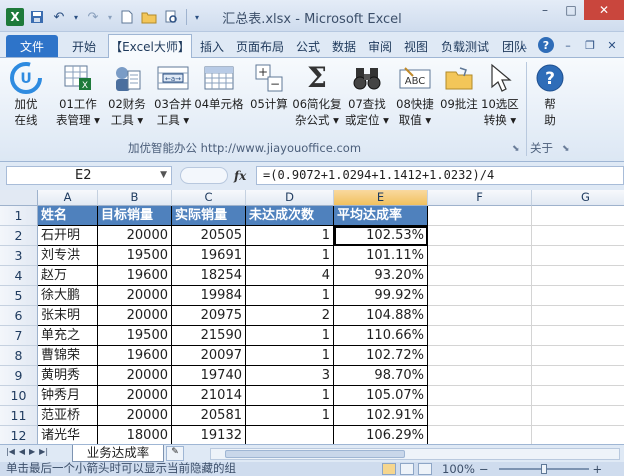 The image size is (624, 476). I want to click on header-cell: 姓名, so click(68, 216).